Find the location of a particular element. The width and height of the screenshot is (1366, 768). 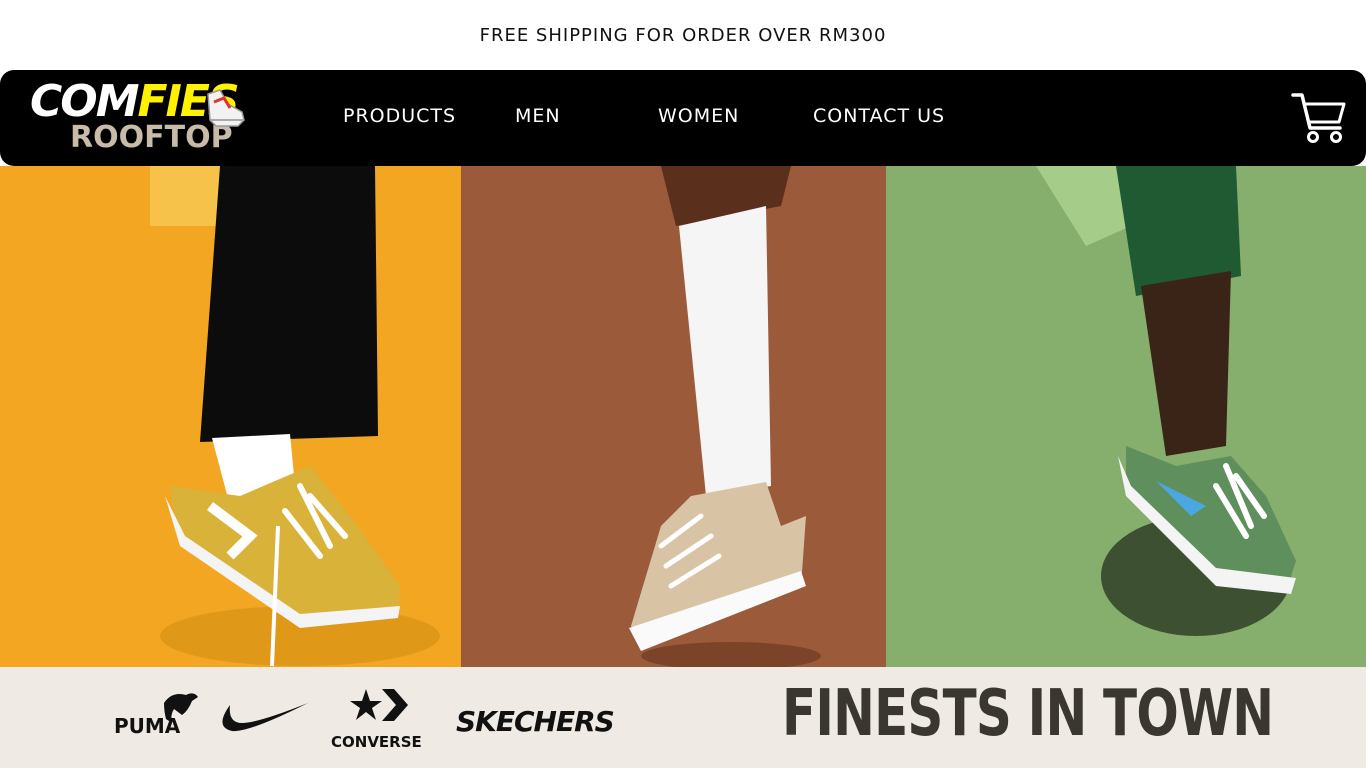

tagline-heading: FINESTS IN TOWN is located at coordinates (1028, 714).